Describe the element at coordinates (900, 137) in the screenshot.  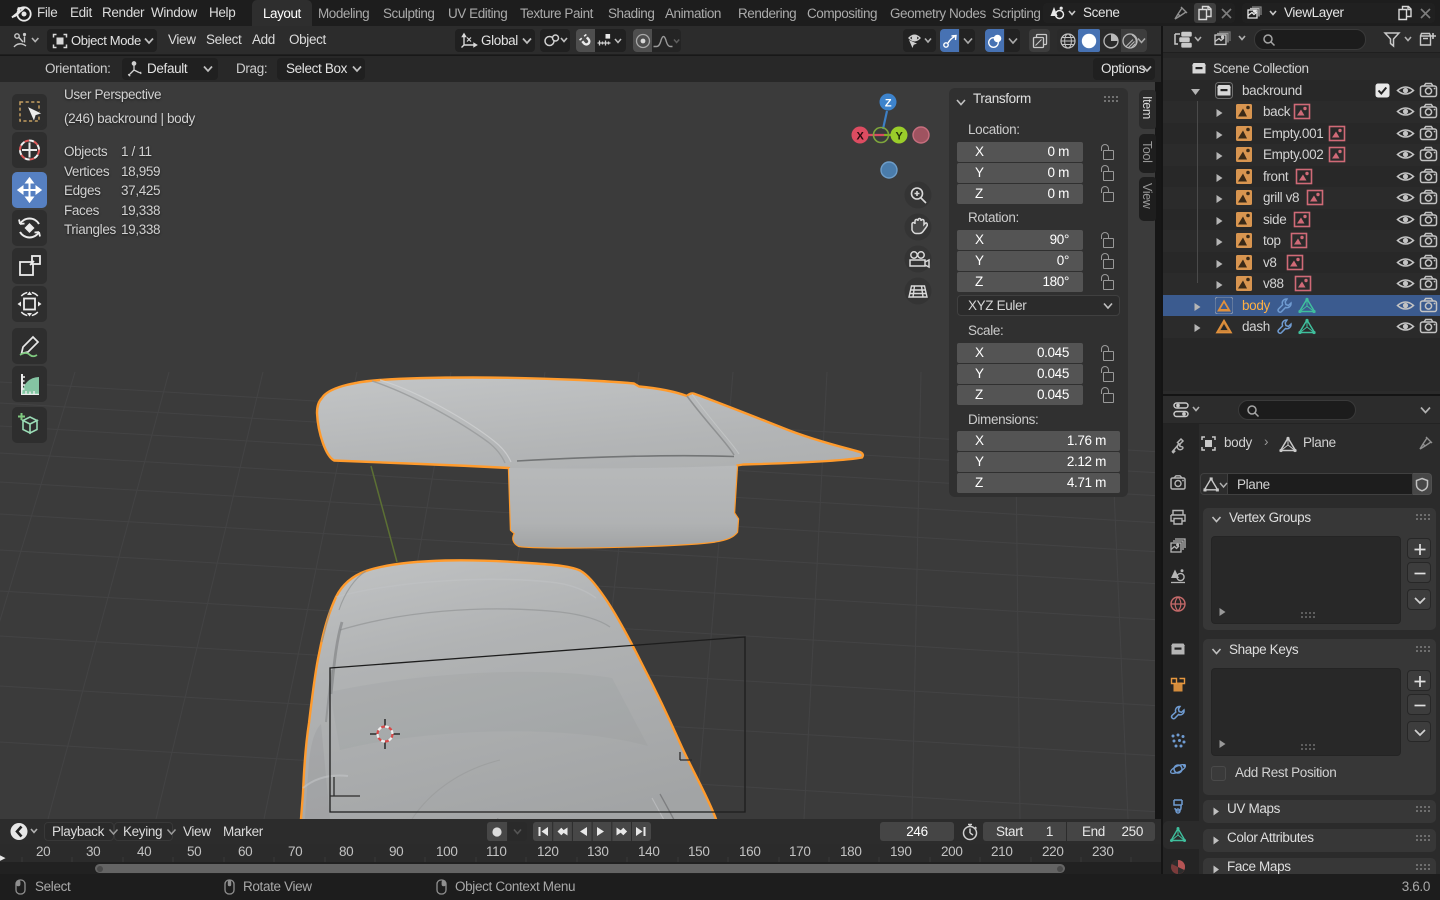
I see `svg-text: Y` at that location.